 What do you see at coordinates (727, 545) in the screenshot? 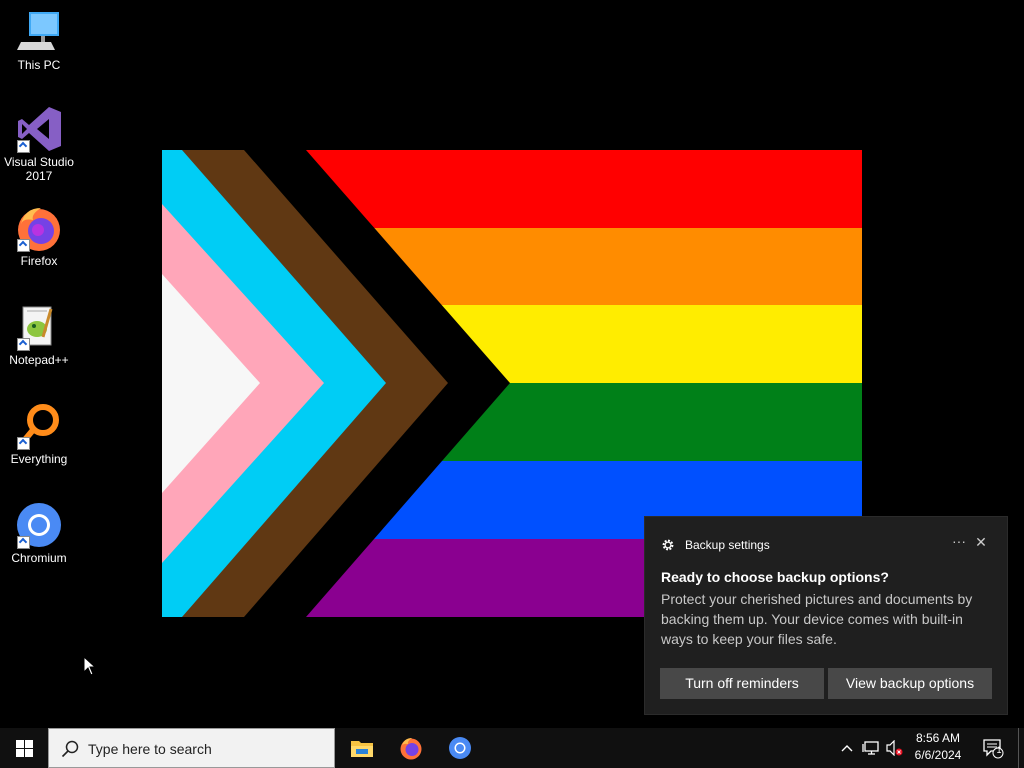
I see `toast-app-name: Backup settings` at bounding box center [727, 545].